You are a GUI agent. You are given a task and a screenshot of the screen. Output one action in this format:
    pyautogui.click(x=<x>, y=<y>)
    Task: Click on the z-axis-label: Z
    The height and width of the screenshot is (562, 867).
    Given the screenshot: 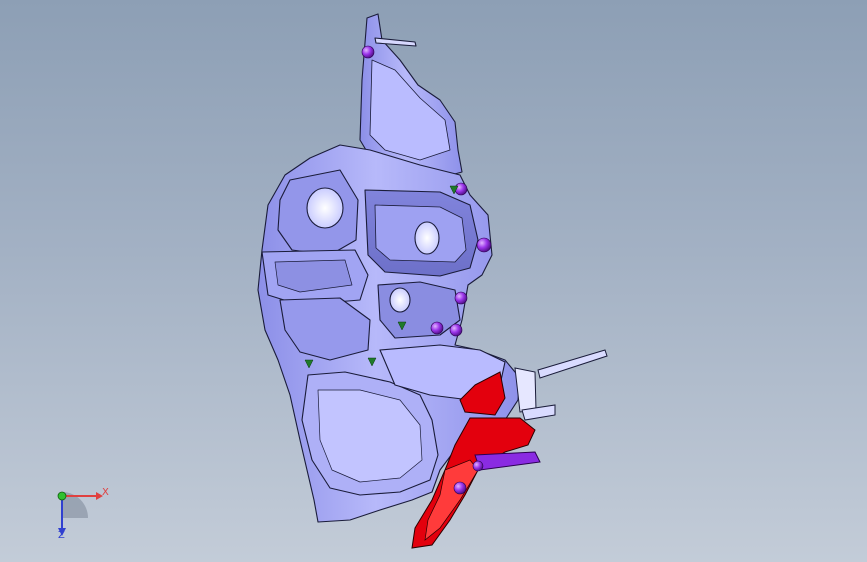 What is the action you would take?
    pyautogui.click(x=61, y=535)
    